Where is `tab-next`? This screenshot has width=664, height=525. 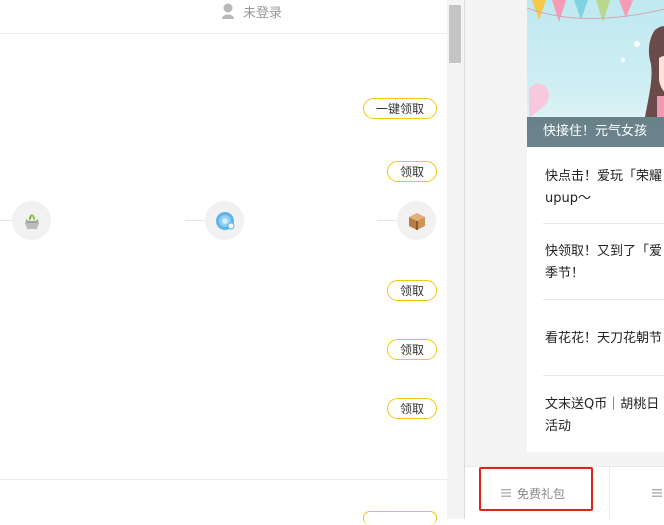 tab-next is located at coordinates (658, 493).